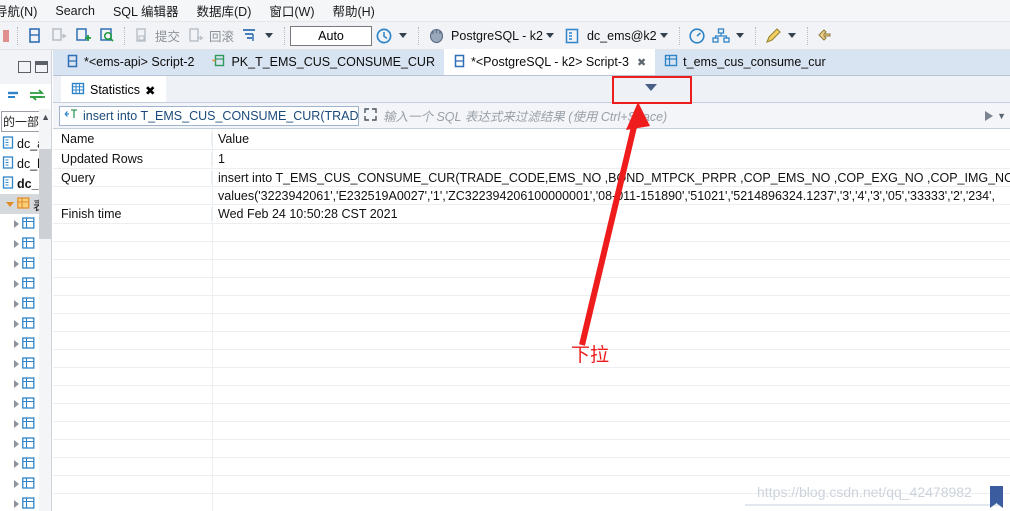  Describe the element at coordinates (130, 62) in the screenshot. I see `tab-ems-api-script-2: *<ems-api> Script-2` at that location.